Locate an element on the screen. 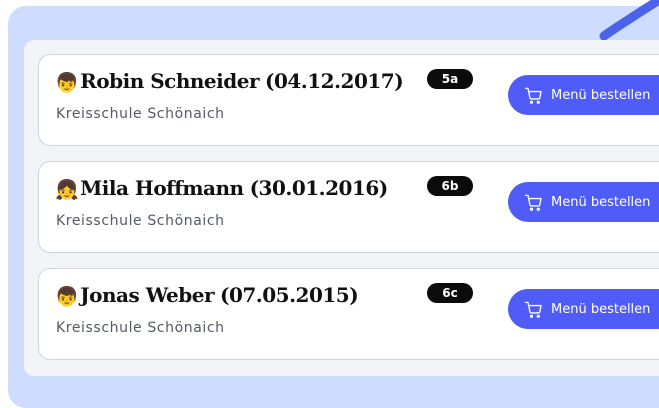 This screenshot has height=408, width=659. class-badge: 6c is located at coordinates (450, 293).